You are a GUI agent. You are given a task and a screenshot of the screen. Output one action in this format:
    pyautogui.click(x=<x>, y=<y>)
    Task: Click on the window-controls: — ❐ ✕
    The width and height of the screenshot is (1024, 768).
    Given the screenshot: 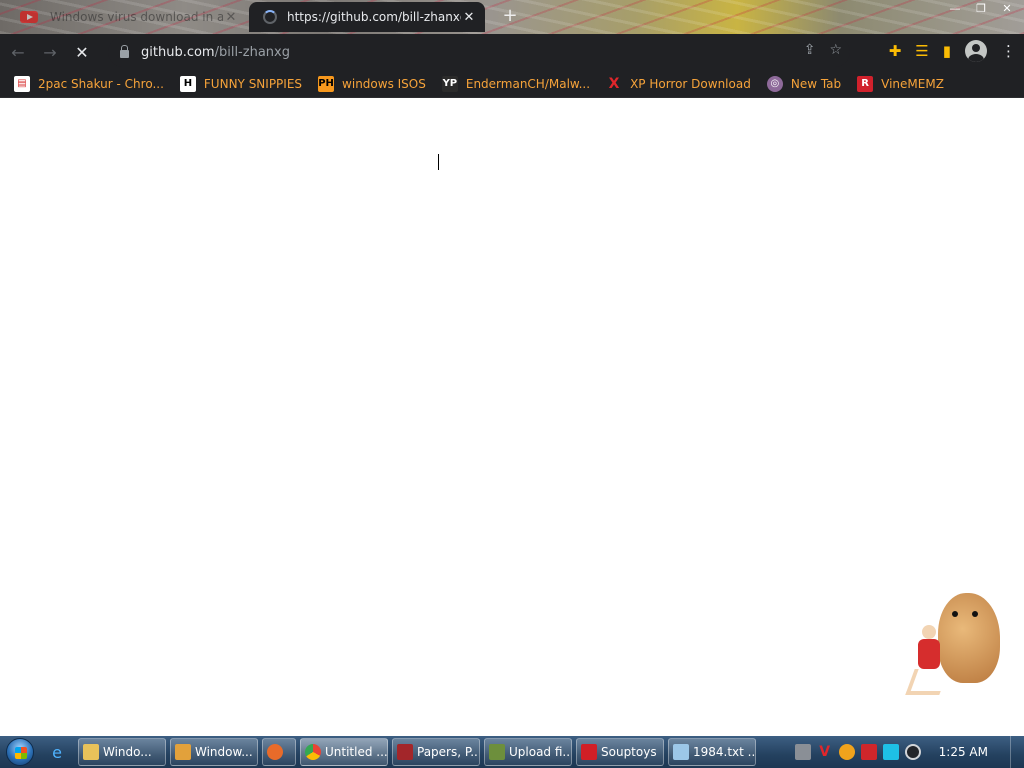 What is the action you would take?
    pyautogui.click(x=981, y=9)
    